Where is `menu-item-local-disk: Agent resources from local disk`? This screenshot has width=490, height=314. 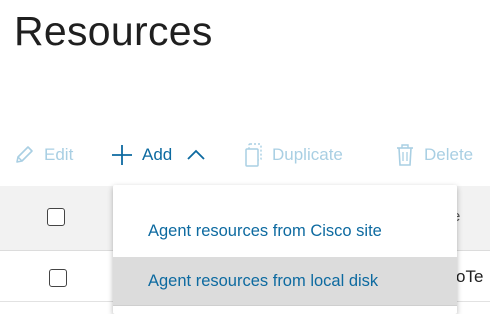
menu-item-local-disk: Agent resources from local disk is located at coordinates (285, 281).